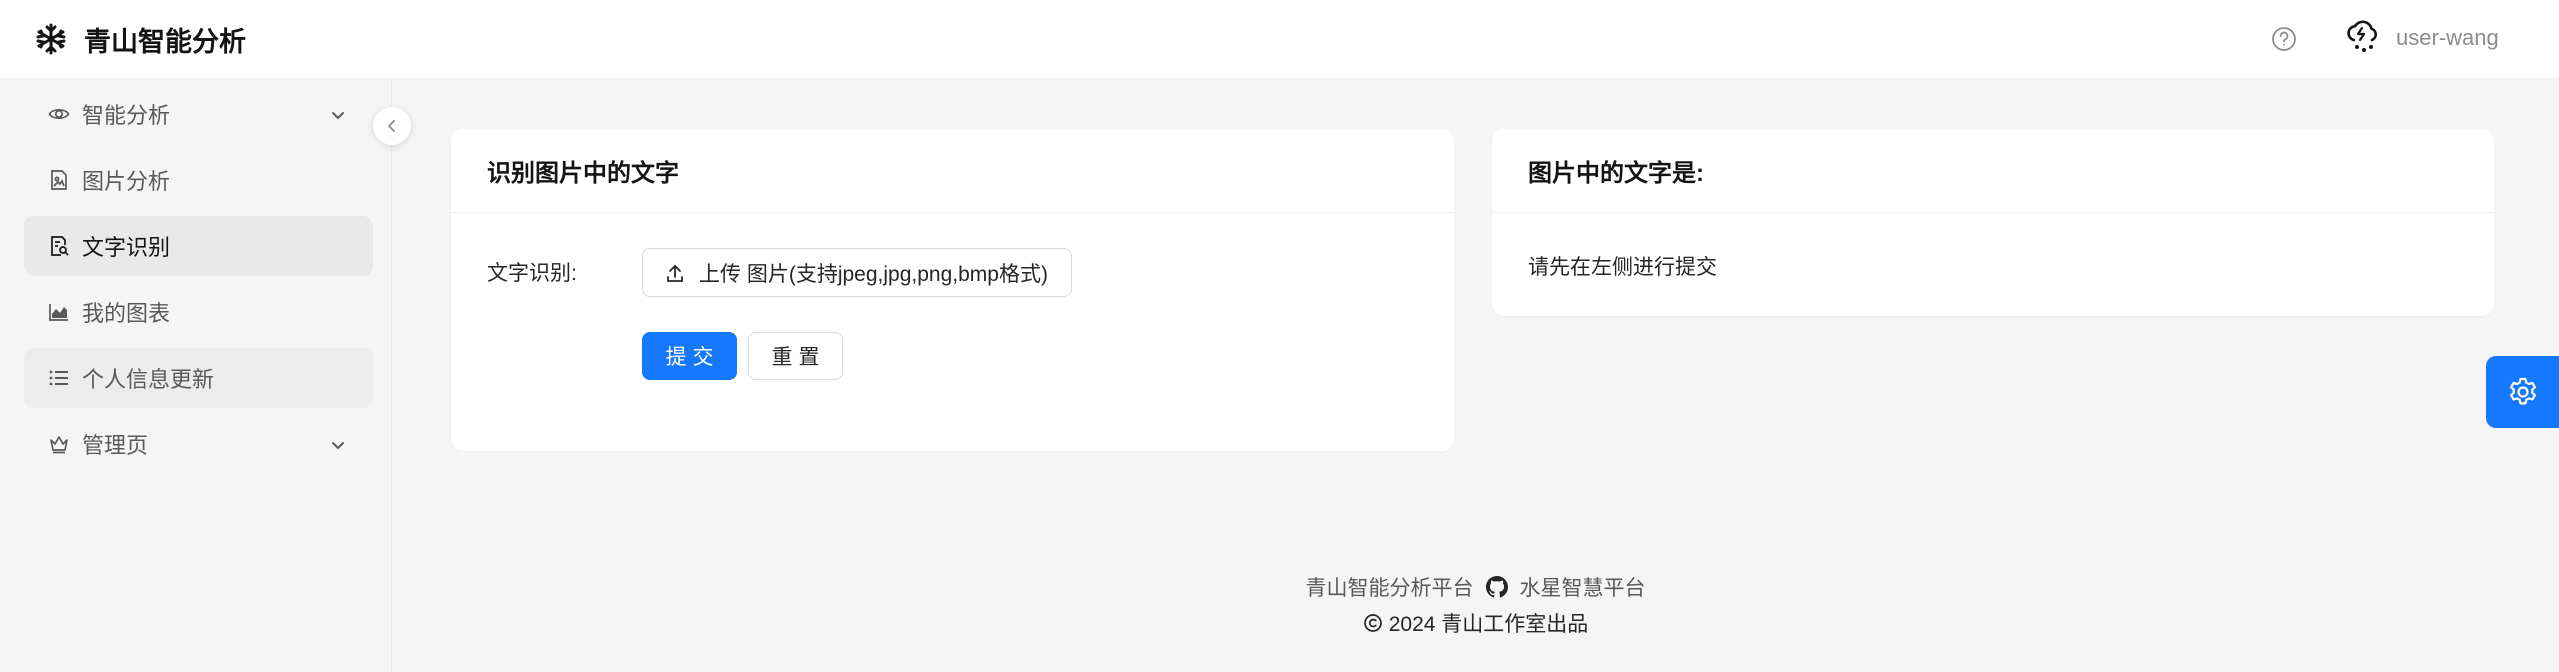 Image resolution: width=2559 pixels, height=672 pixels. What do you see at coordinates (2284, 39) in the screenshot?
I see `question-circle-icon` at bounding box center [2284, 39].